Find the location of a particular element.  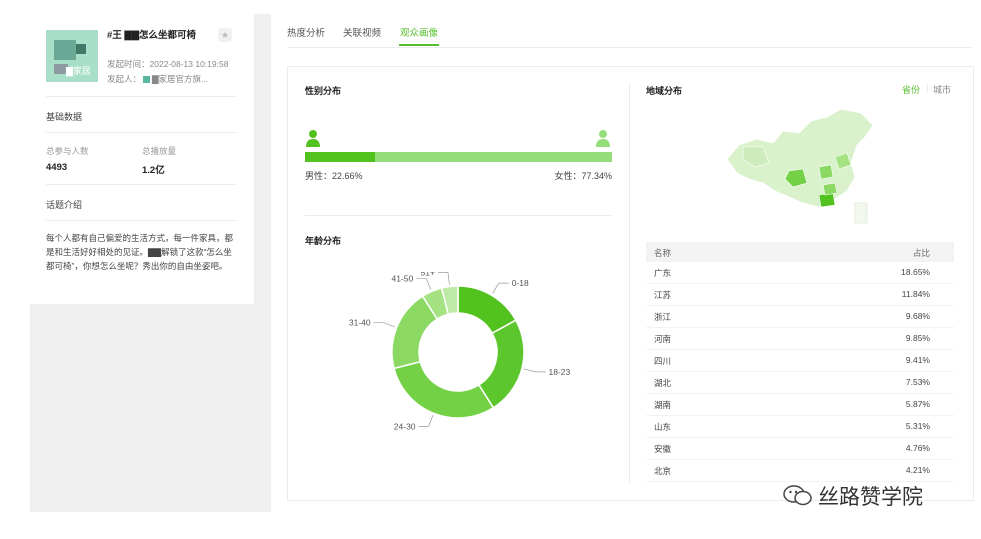

thumb-text: ▇家居 is located at coordinates (78, 71).